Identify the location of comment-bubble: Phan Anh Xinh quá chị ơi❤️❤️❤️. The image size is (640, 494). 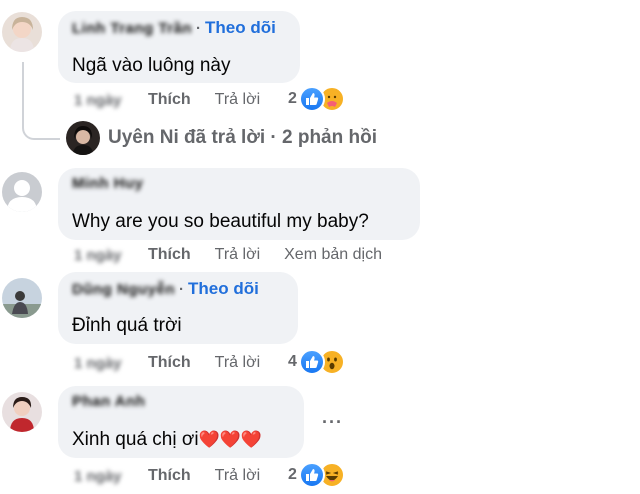
(181, 422).